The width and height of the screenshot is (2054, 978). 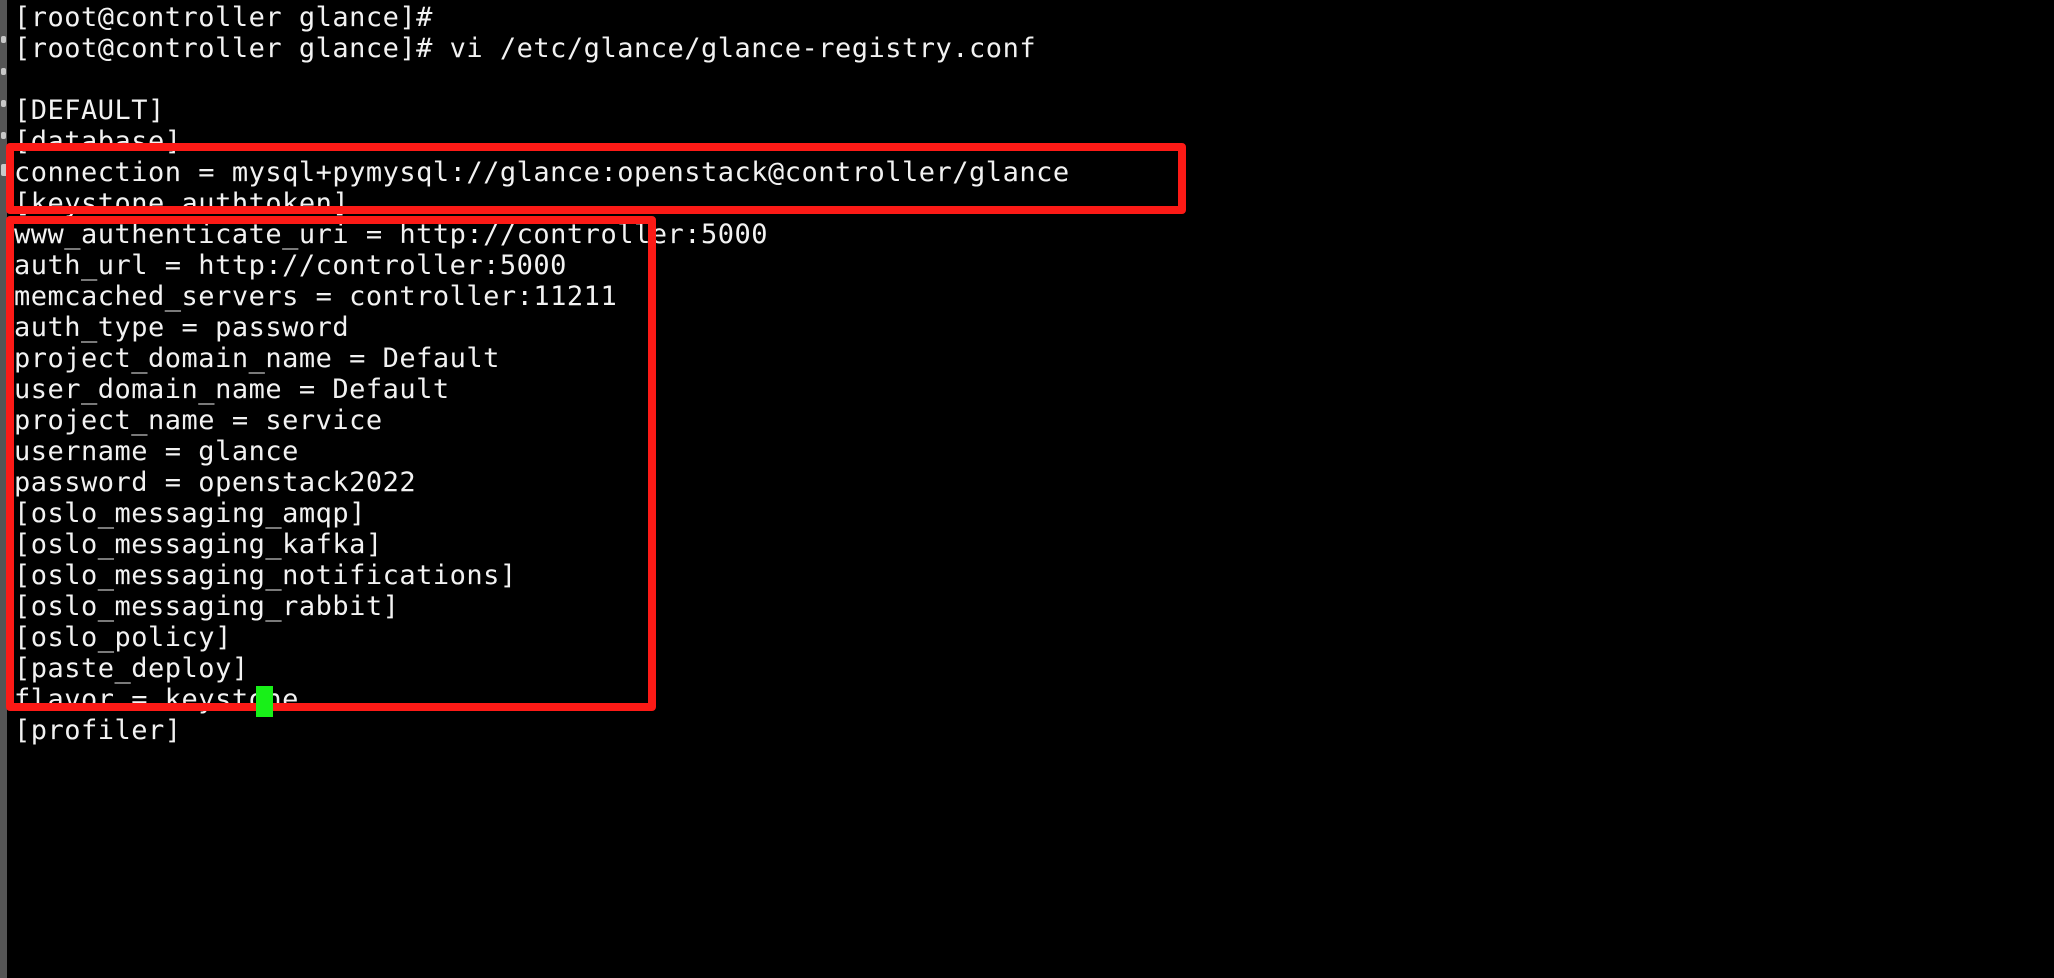 I want to click on terminal-line-cfg-user-domain: user_domain_name = Default, so click(x=232, y=389).